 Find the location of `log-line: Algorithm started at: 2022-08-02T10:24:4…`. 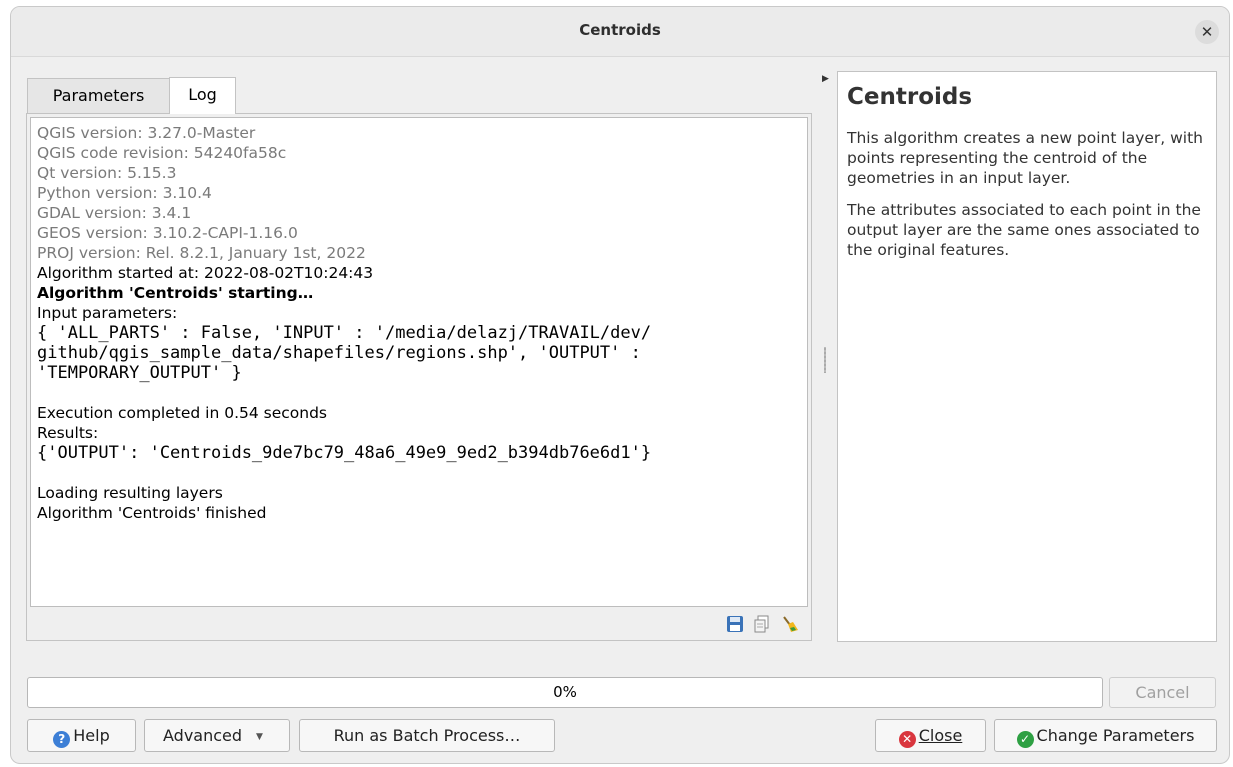

log-line: Algorithm started at: 2022-08-02T10:24:4… is located at coordinates (205, 273).